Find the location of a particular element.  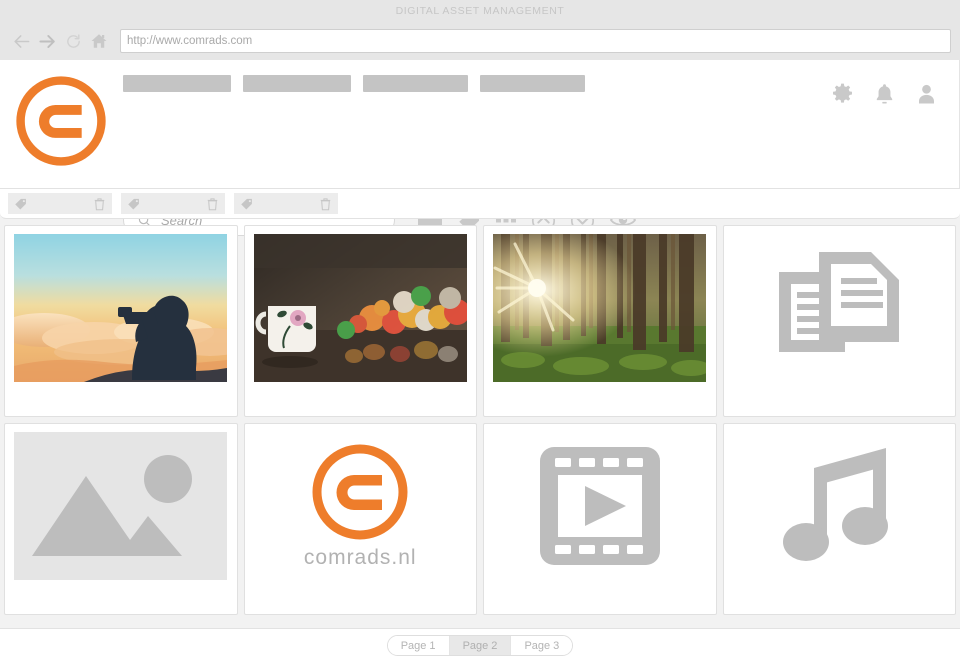

video-film-icon is located at coordinates (599, 506).